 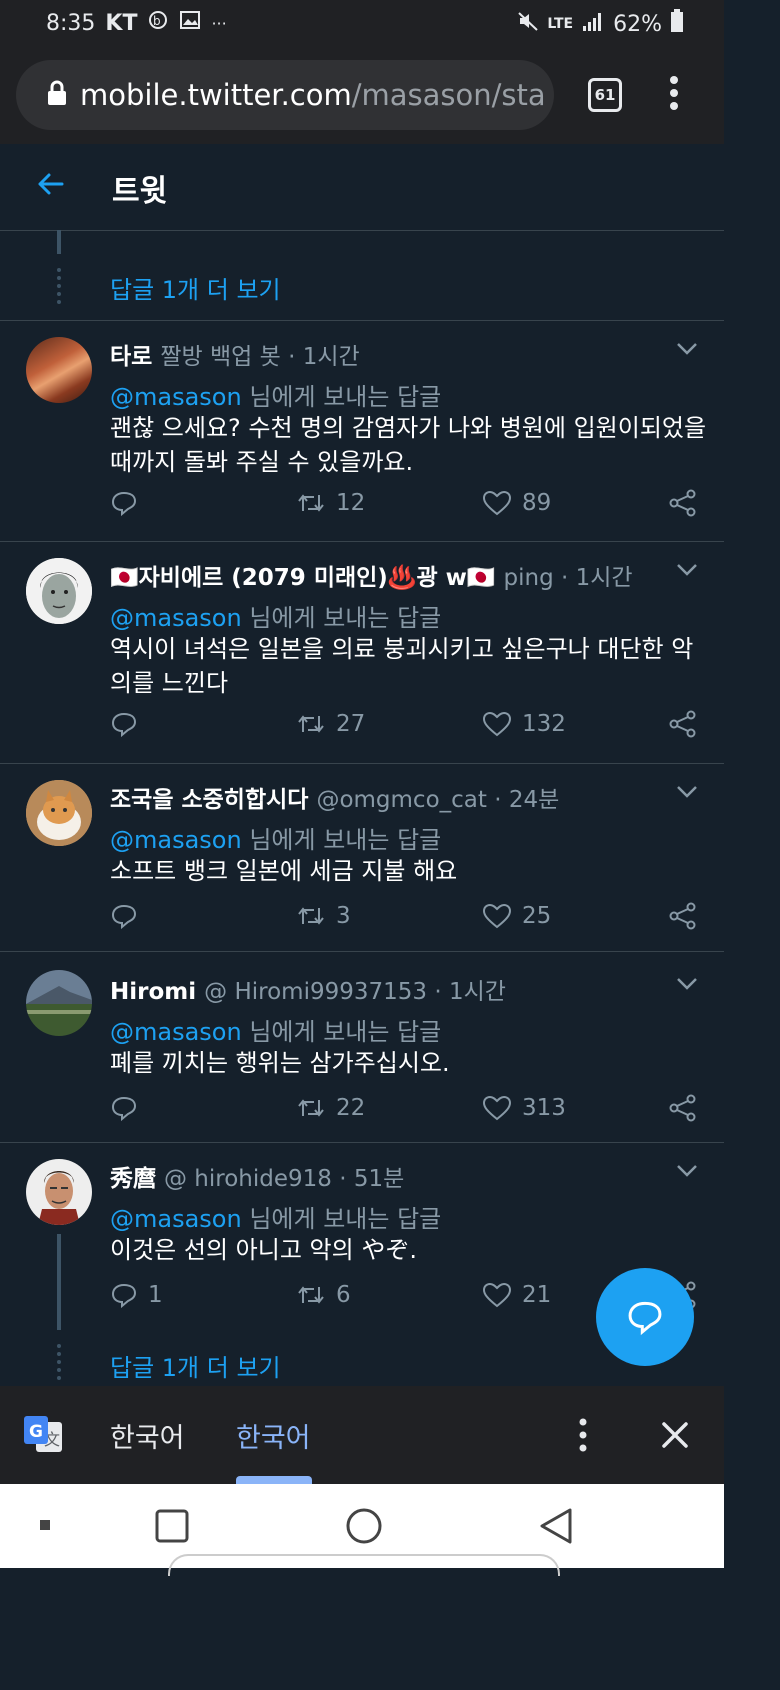 I want to click on display-name: 타로, so click(x=131, y=357).